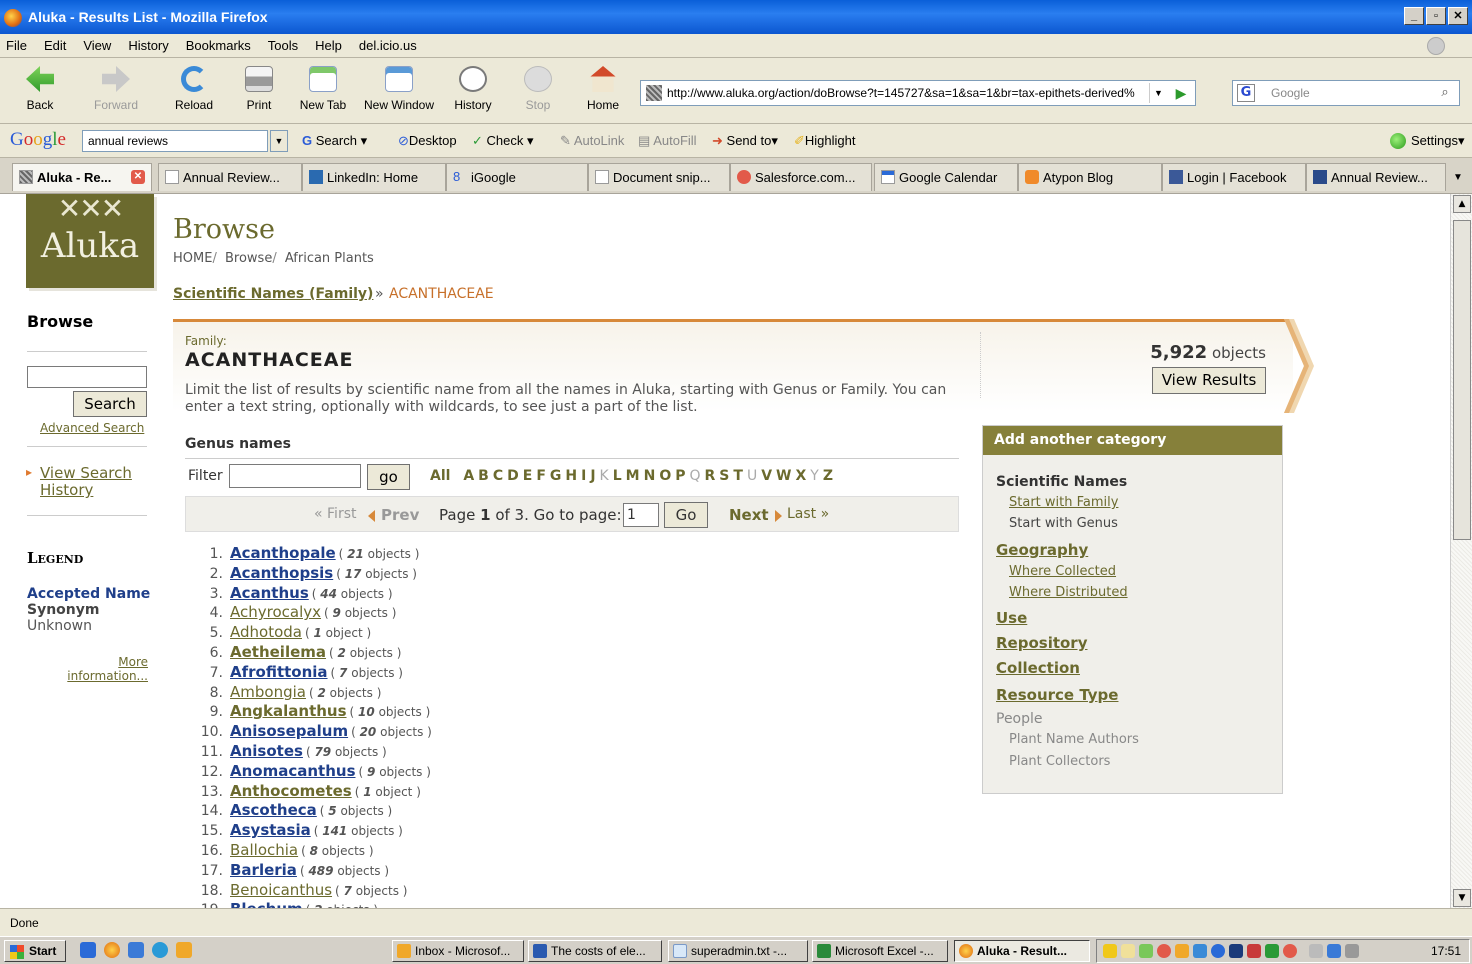 The image size is (1472, 964). Describe the element at coordinates (650, 476) in the screenshot. I see `alpha-letter-n: N` at that location.